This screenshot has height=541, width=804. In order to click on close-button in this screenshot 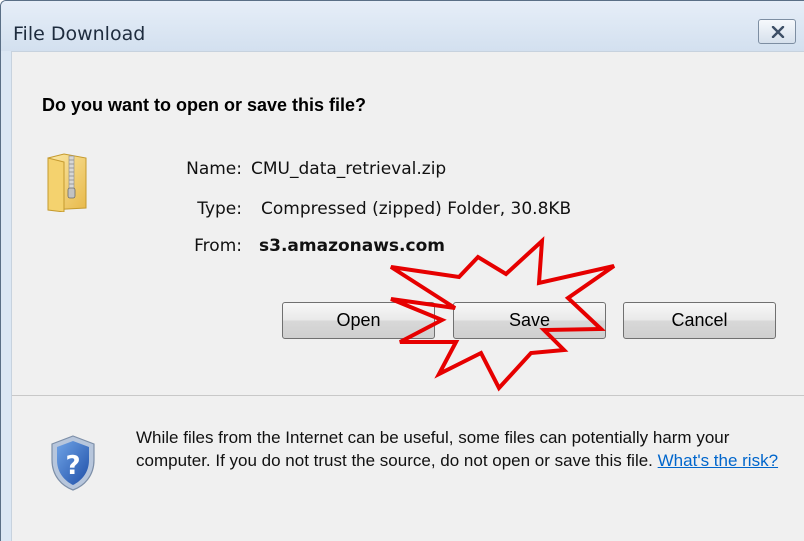, I will do `click(777, 31)`.